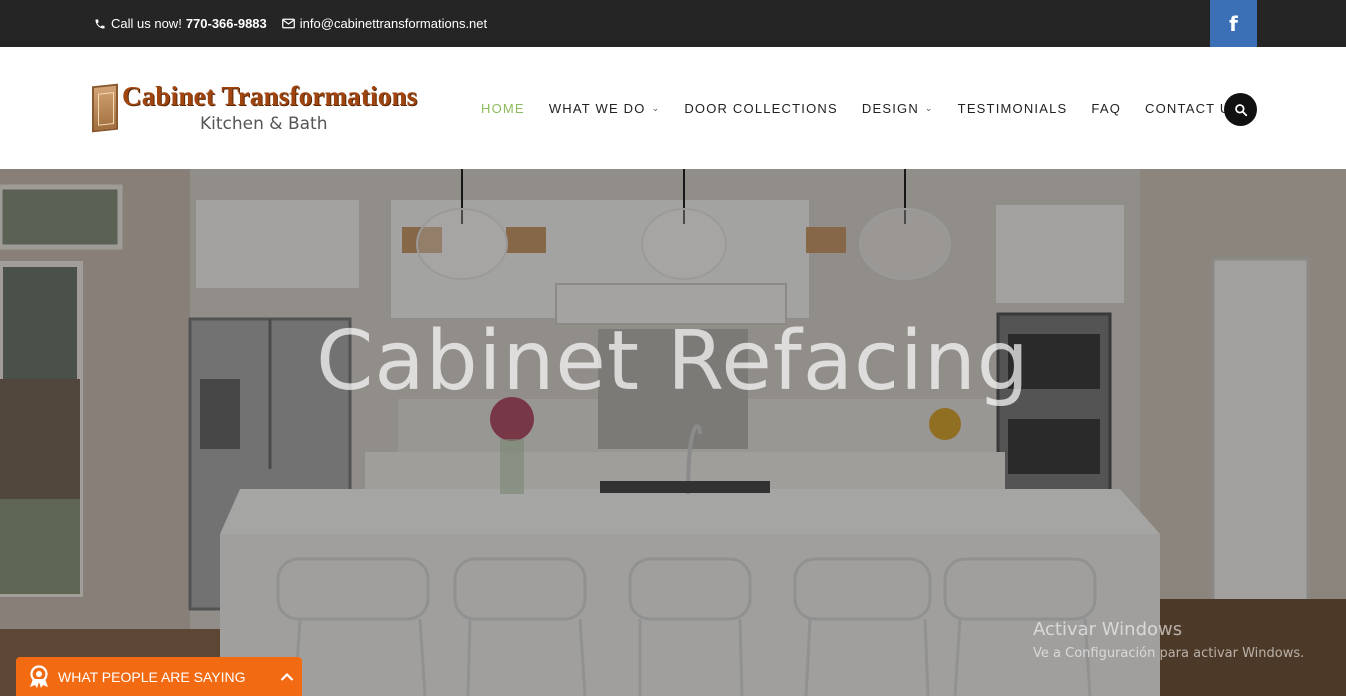  I want to click on logo: Cabinet Transformations Kitchen & Bath, so click(262, 109).